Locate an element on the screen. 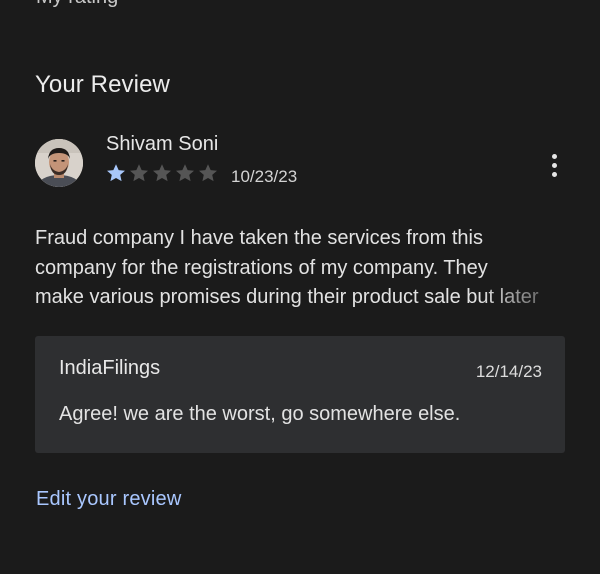 The width and height of the screenshot is (600, 574). avatar is located at coordinates (59, 163).